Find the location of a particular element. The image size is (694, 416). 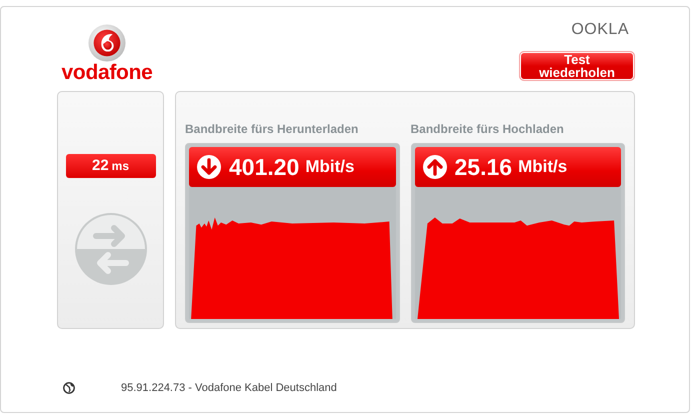

test-title: Bandbreite fürs Hochladen is located at coordinates (487, 129).